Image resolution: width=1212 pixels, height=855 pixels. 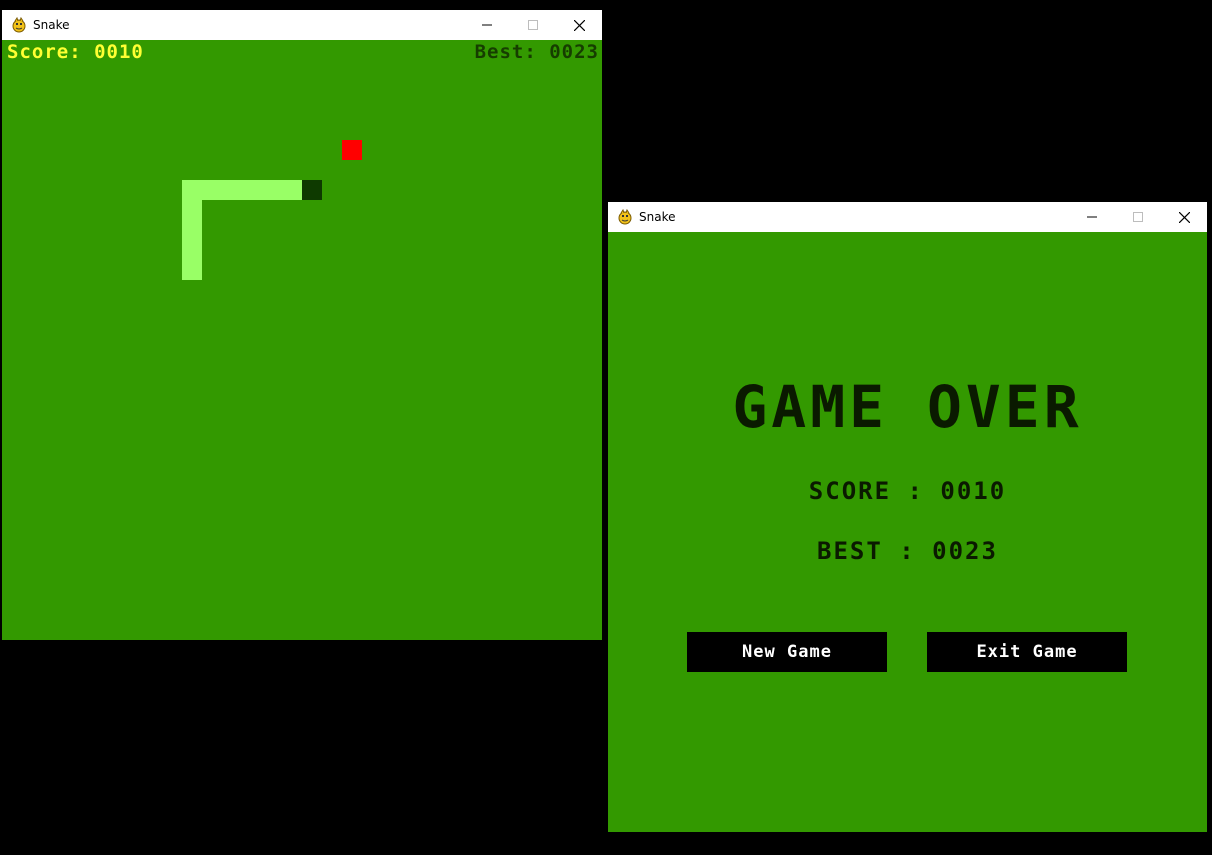 What do you see at coordinates (536, 52) in the screenshot?
I see `best-score-display: Best: 0023` at bounding box center [536, 52].